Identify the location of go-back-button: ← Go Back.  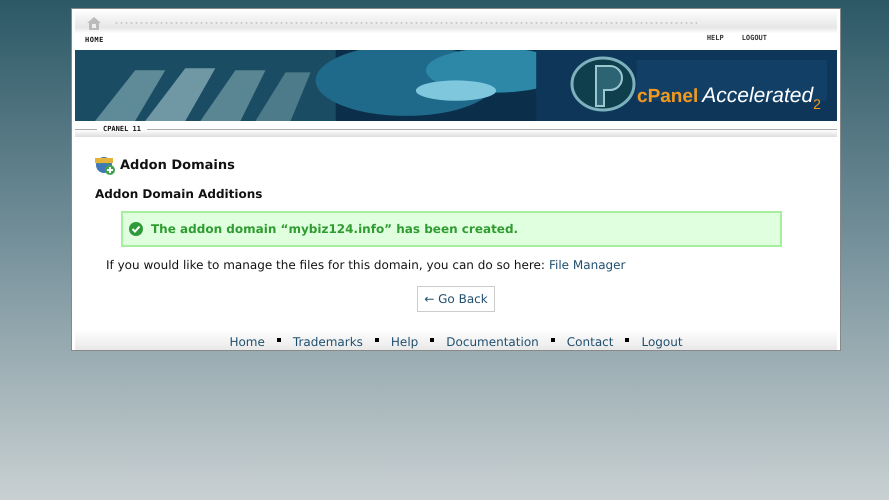
(456, 299).